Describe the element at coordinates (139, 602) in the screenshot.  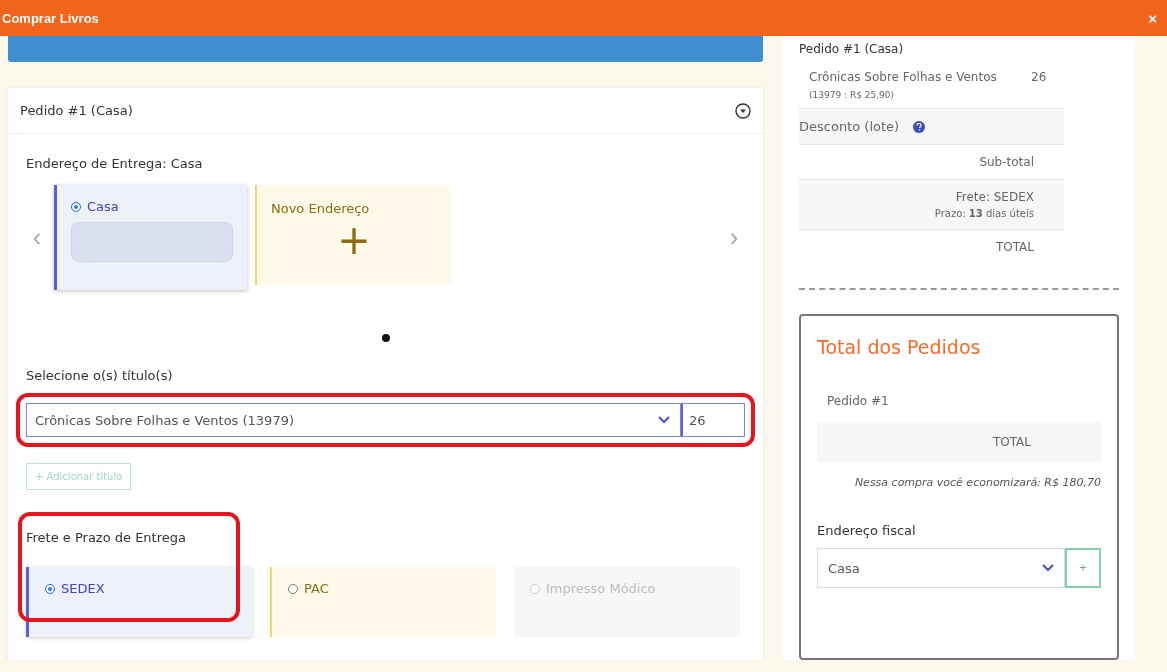
I see `shipping-option: SEDEX` at that location.